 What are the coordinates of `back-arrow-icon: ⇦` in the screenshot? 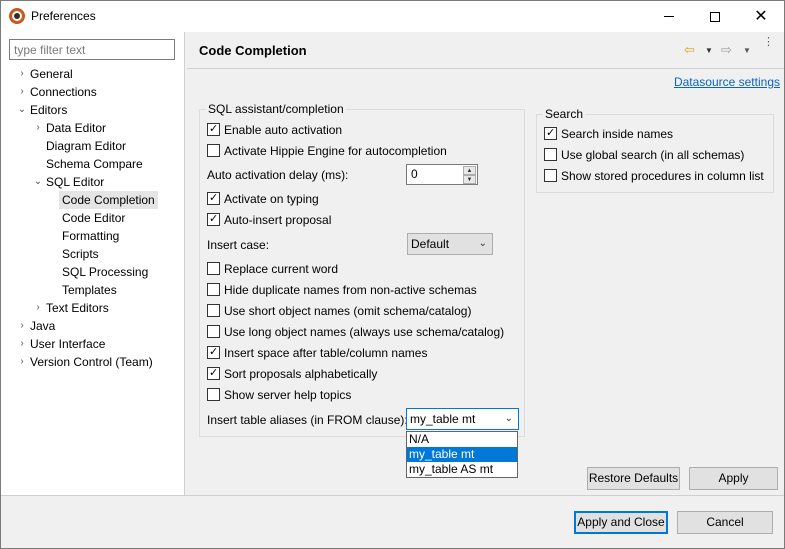 It's located at (689, 50).